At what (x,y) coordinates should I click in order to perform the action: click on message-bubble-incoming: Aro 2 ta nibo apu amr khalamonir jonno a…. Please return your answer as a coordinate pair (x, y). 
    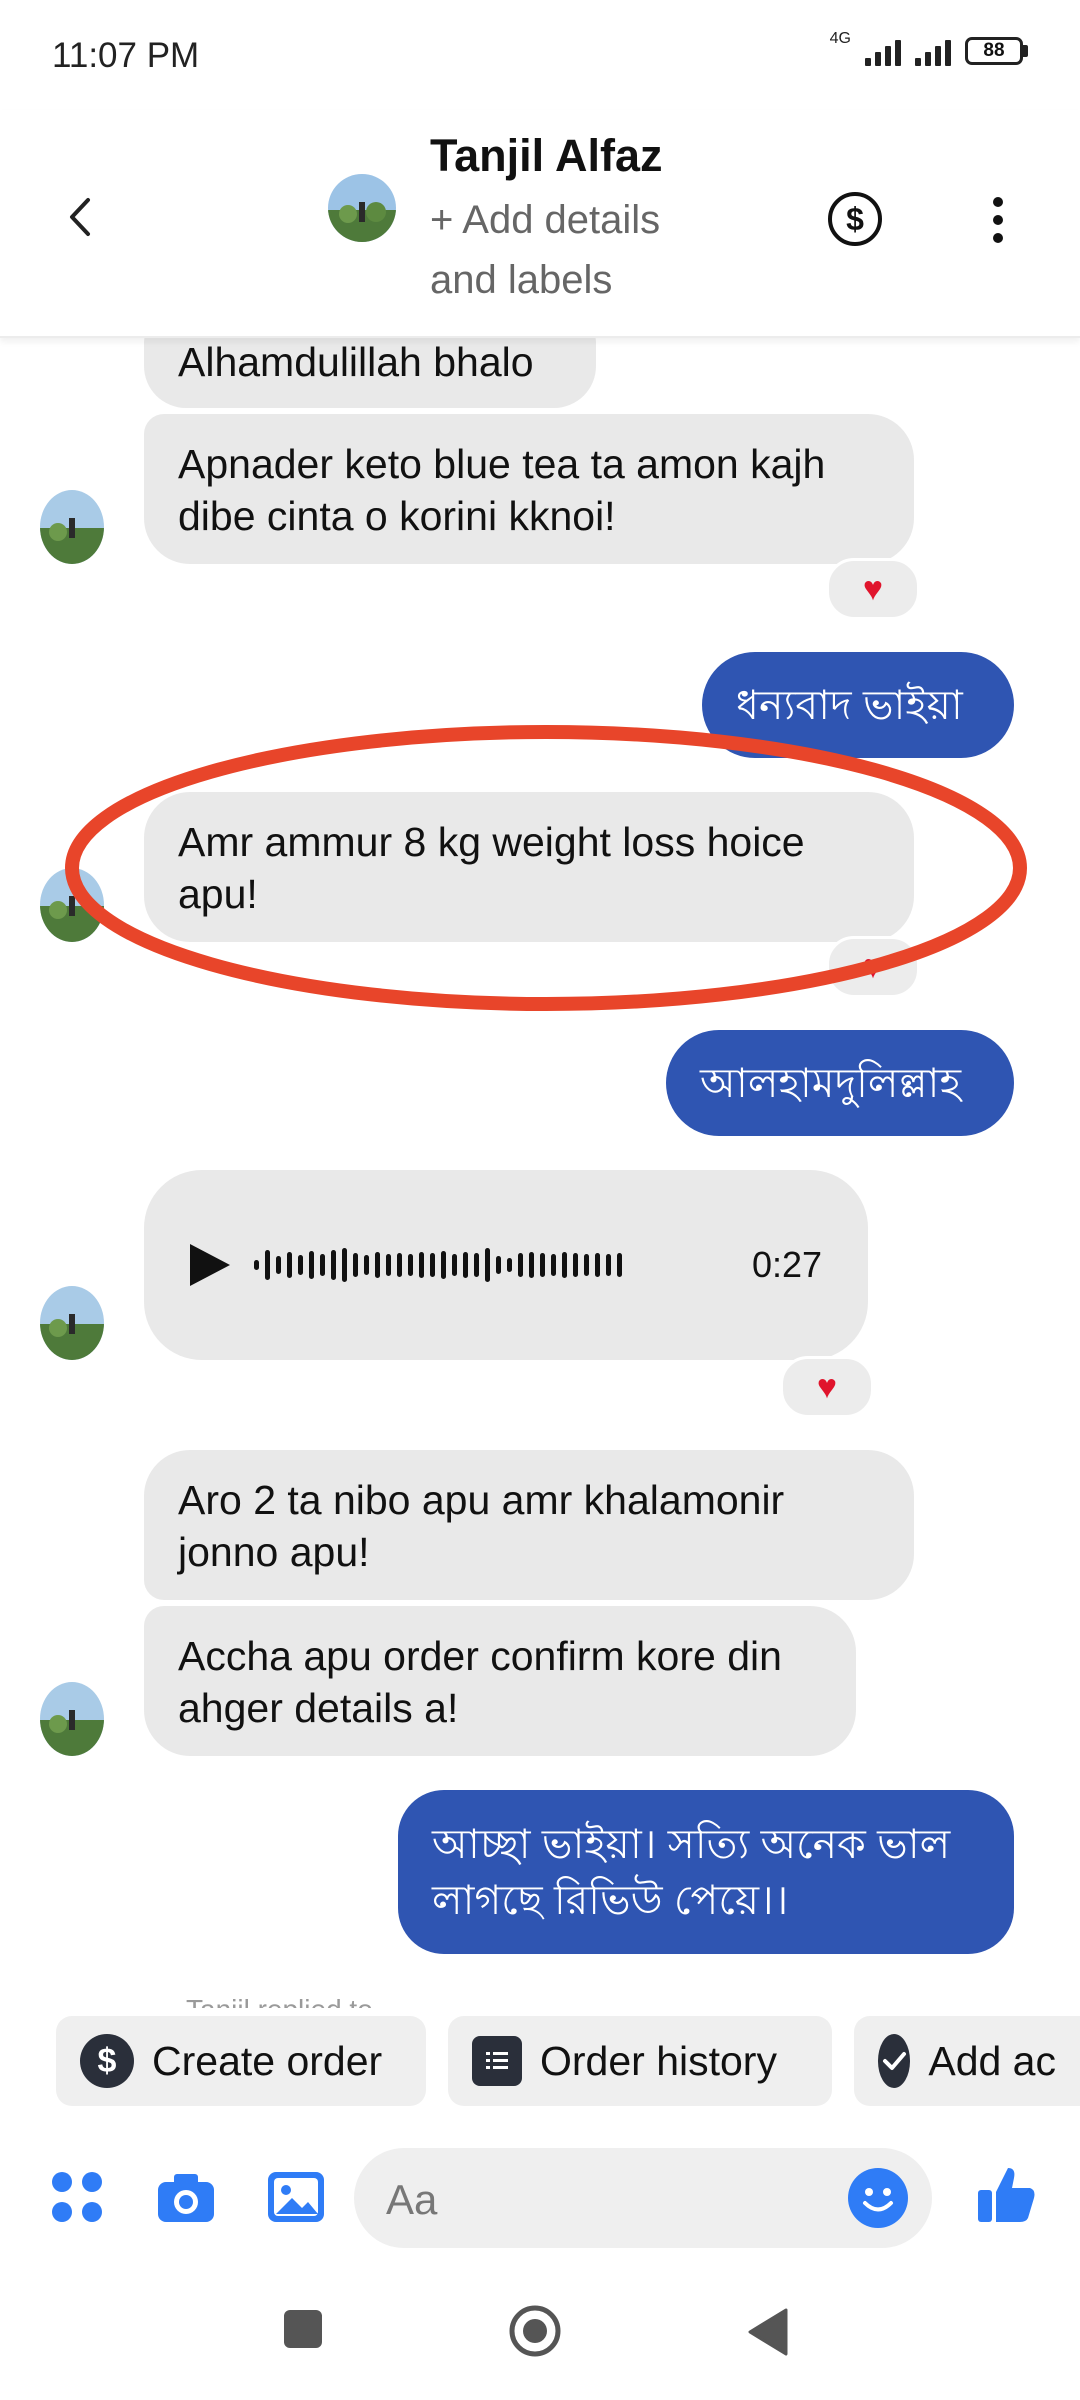
    Looking at the image, I should click on (529, 1525).